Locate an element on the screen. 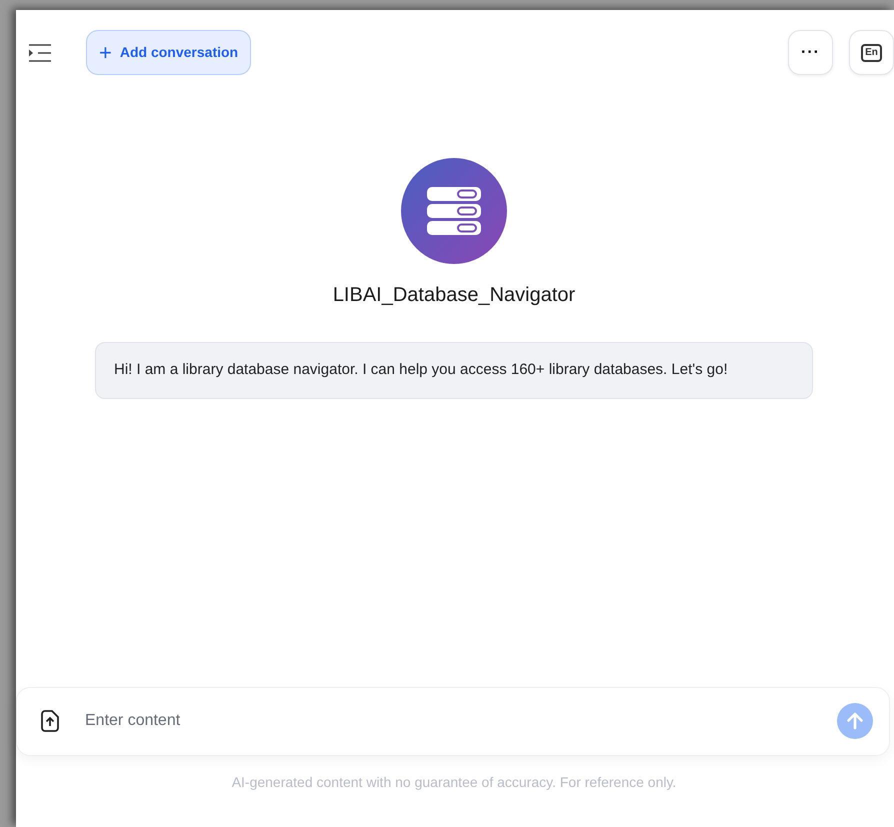 This screenshot has height=827, width=894. more-button: ··· is located at coordinates (810, 52).